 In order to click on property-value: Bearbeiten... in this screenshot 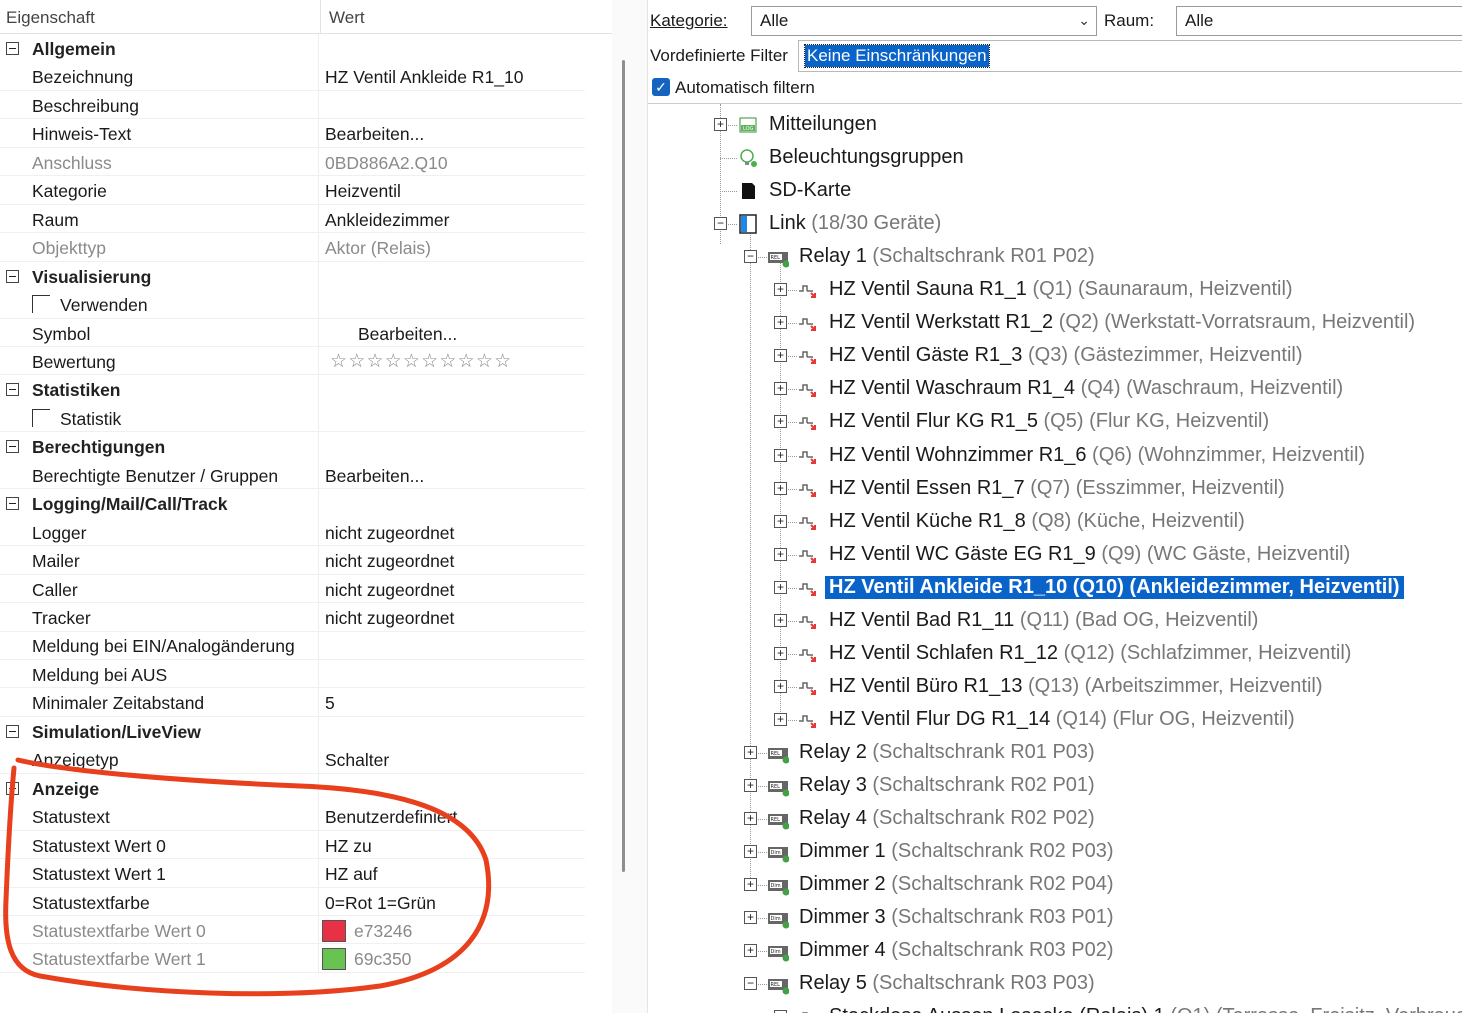, I will do `click(407, 334)`.